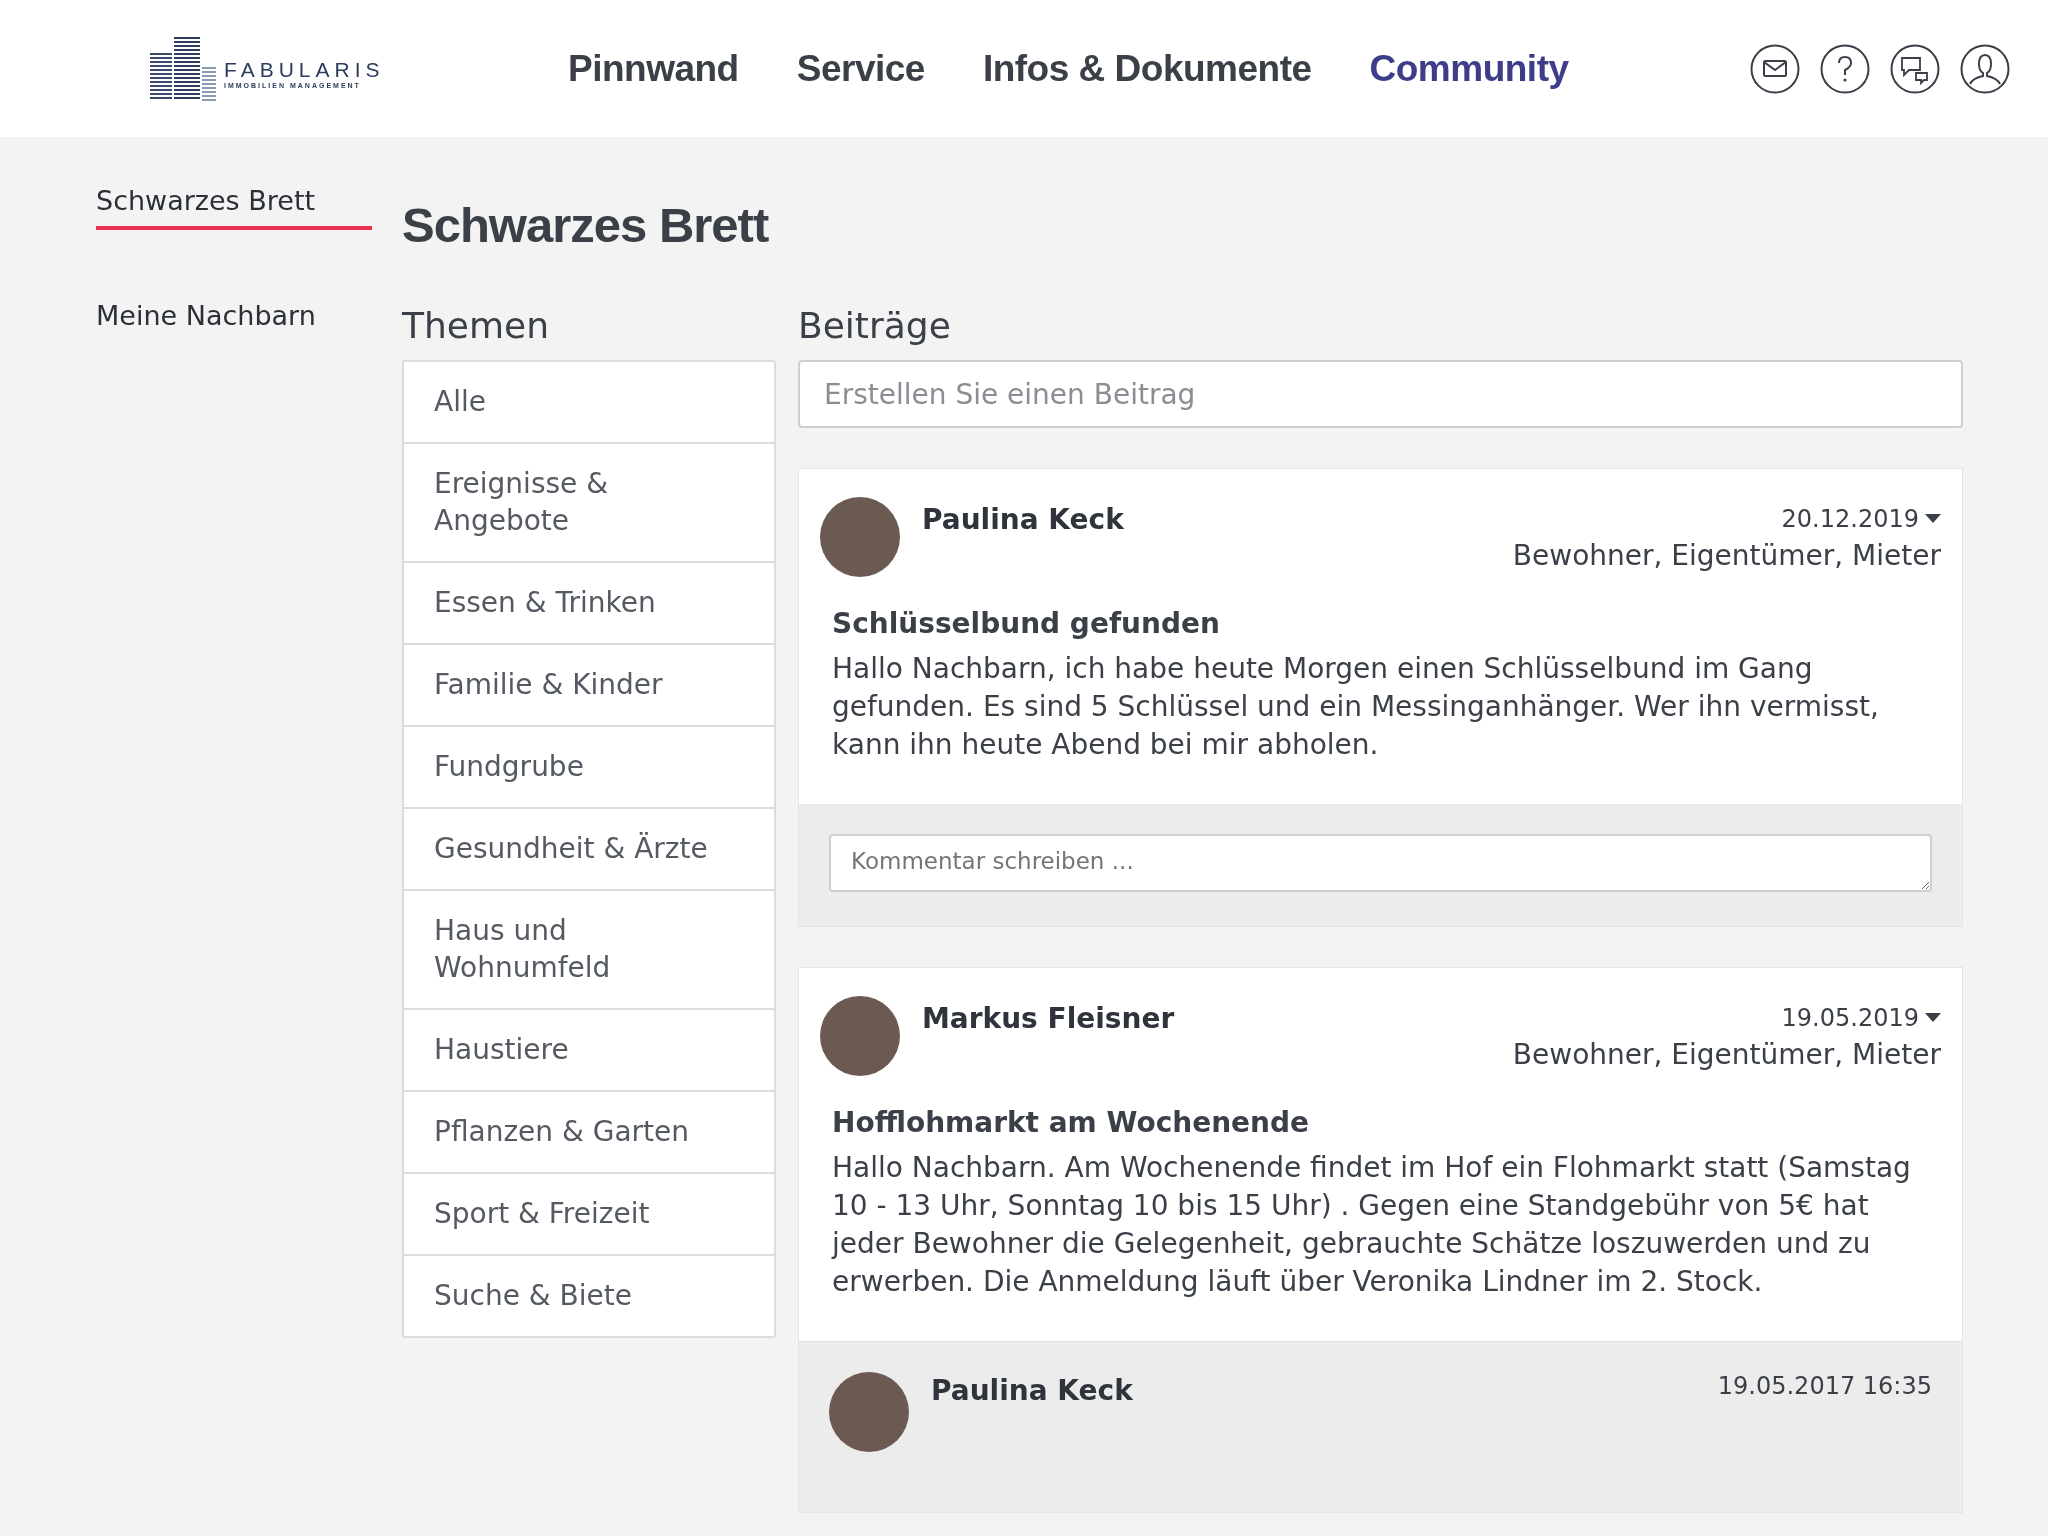  I want to click on profile-icon, so click(1984, 68).